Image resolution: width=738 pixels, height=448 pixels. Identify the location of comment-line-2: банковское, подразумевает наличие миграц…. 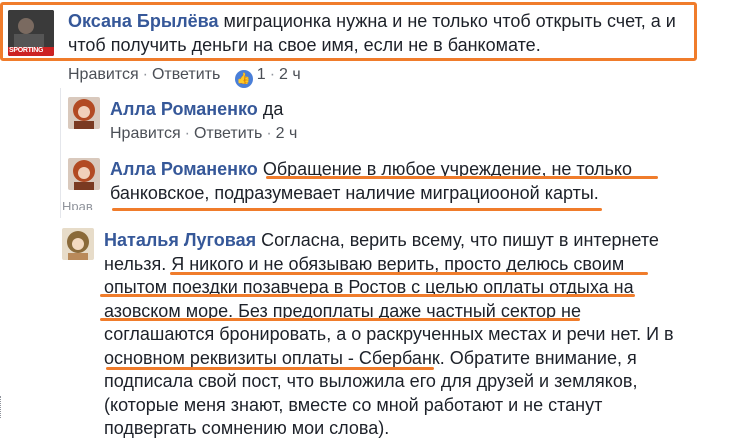
(354, 193).